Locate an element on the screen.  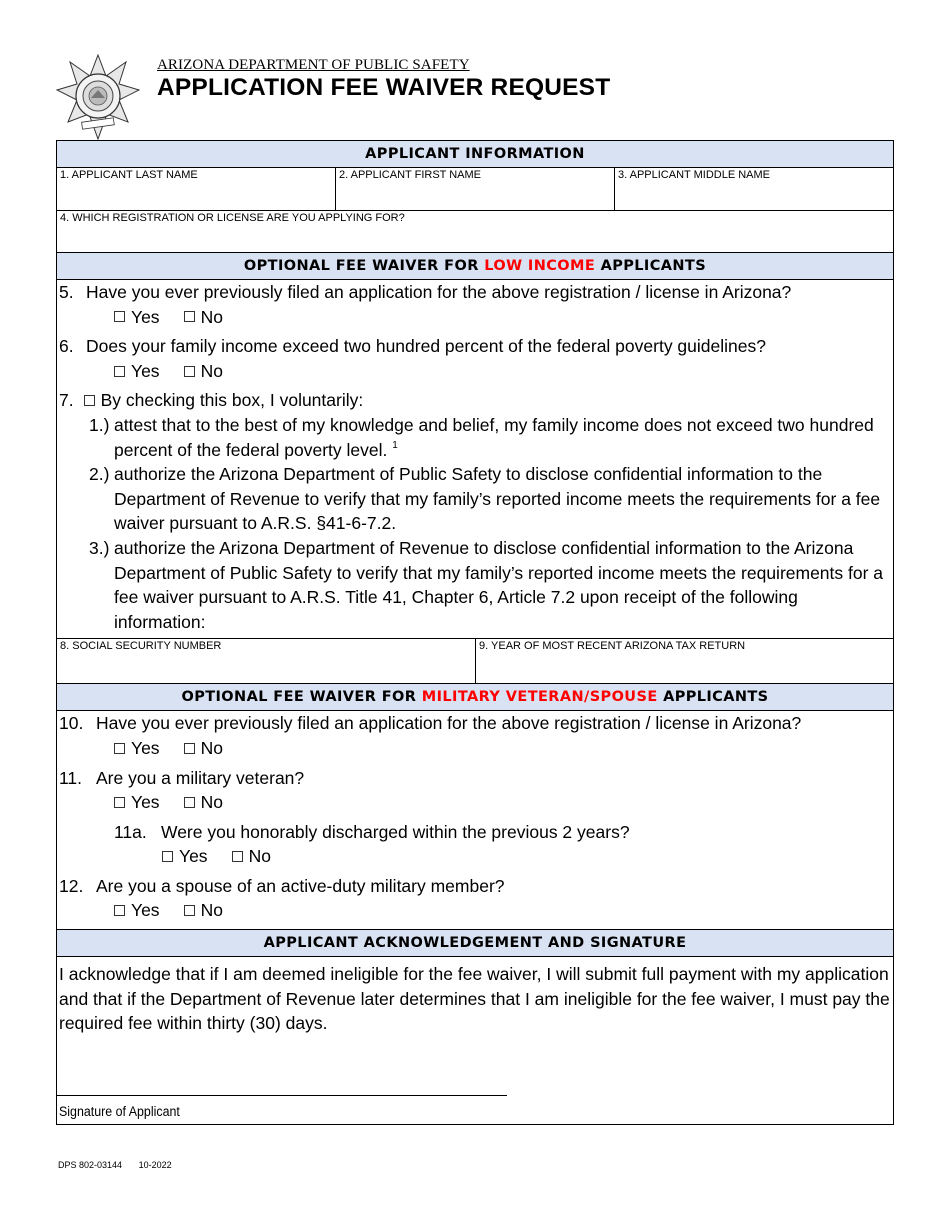
signature-line is located at coordinates (282, 1096).